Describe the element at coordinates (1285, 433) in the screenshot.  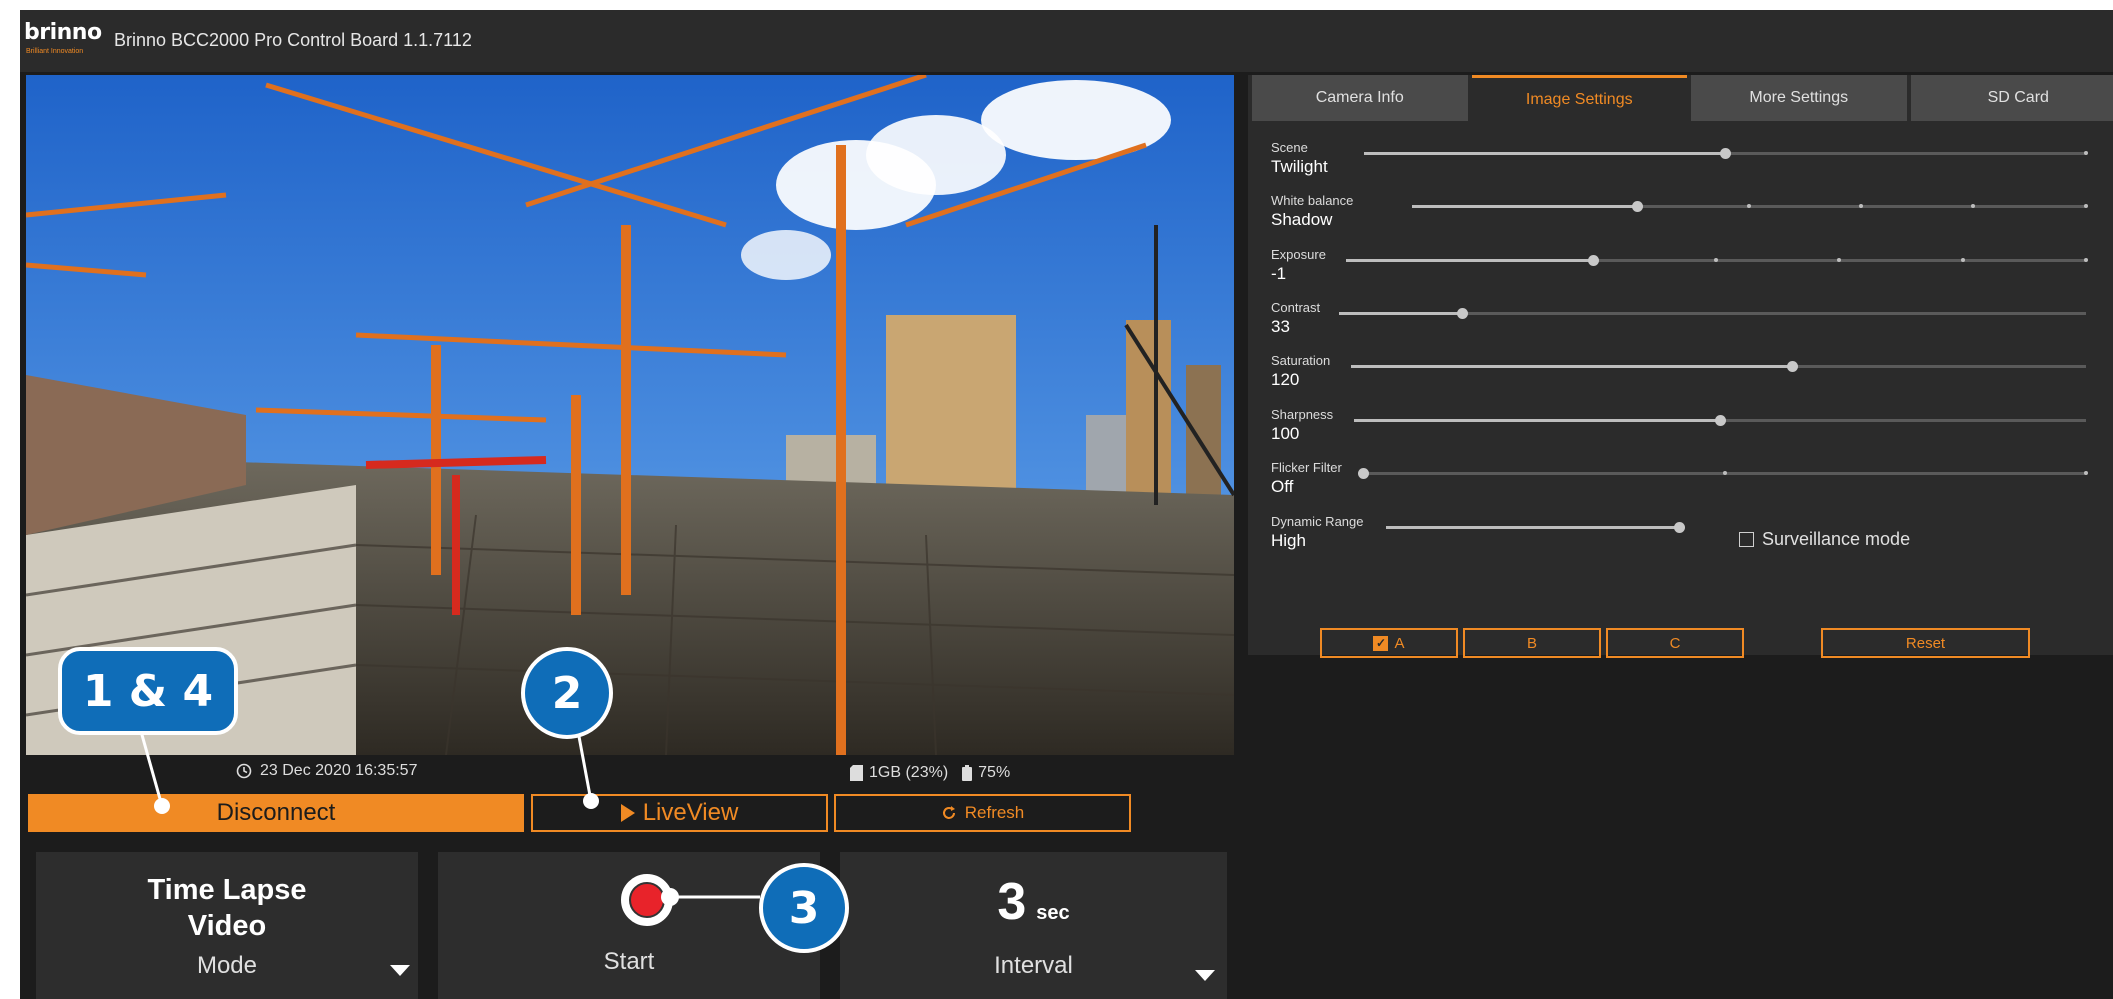
I see `setting-value: 100` at that location.